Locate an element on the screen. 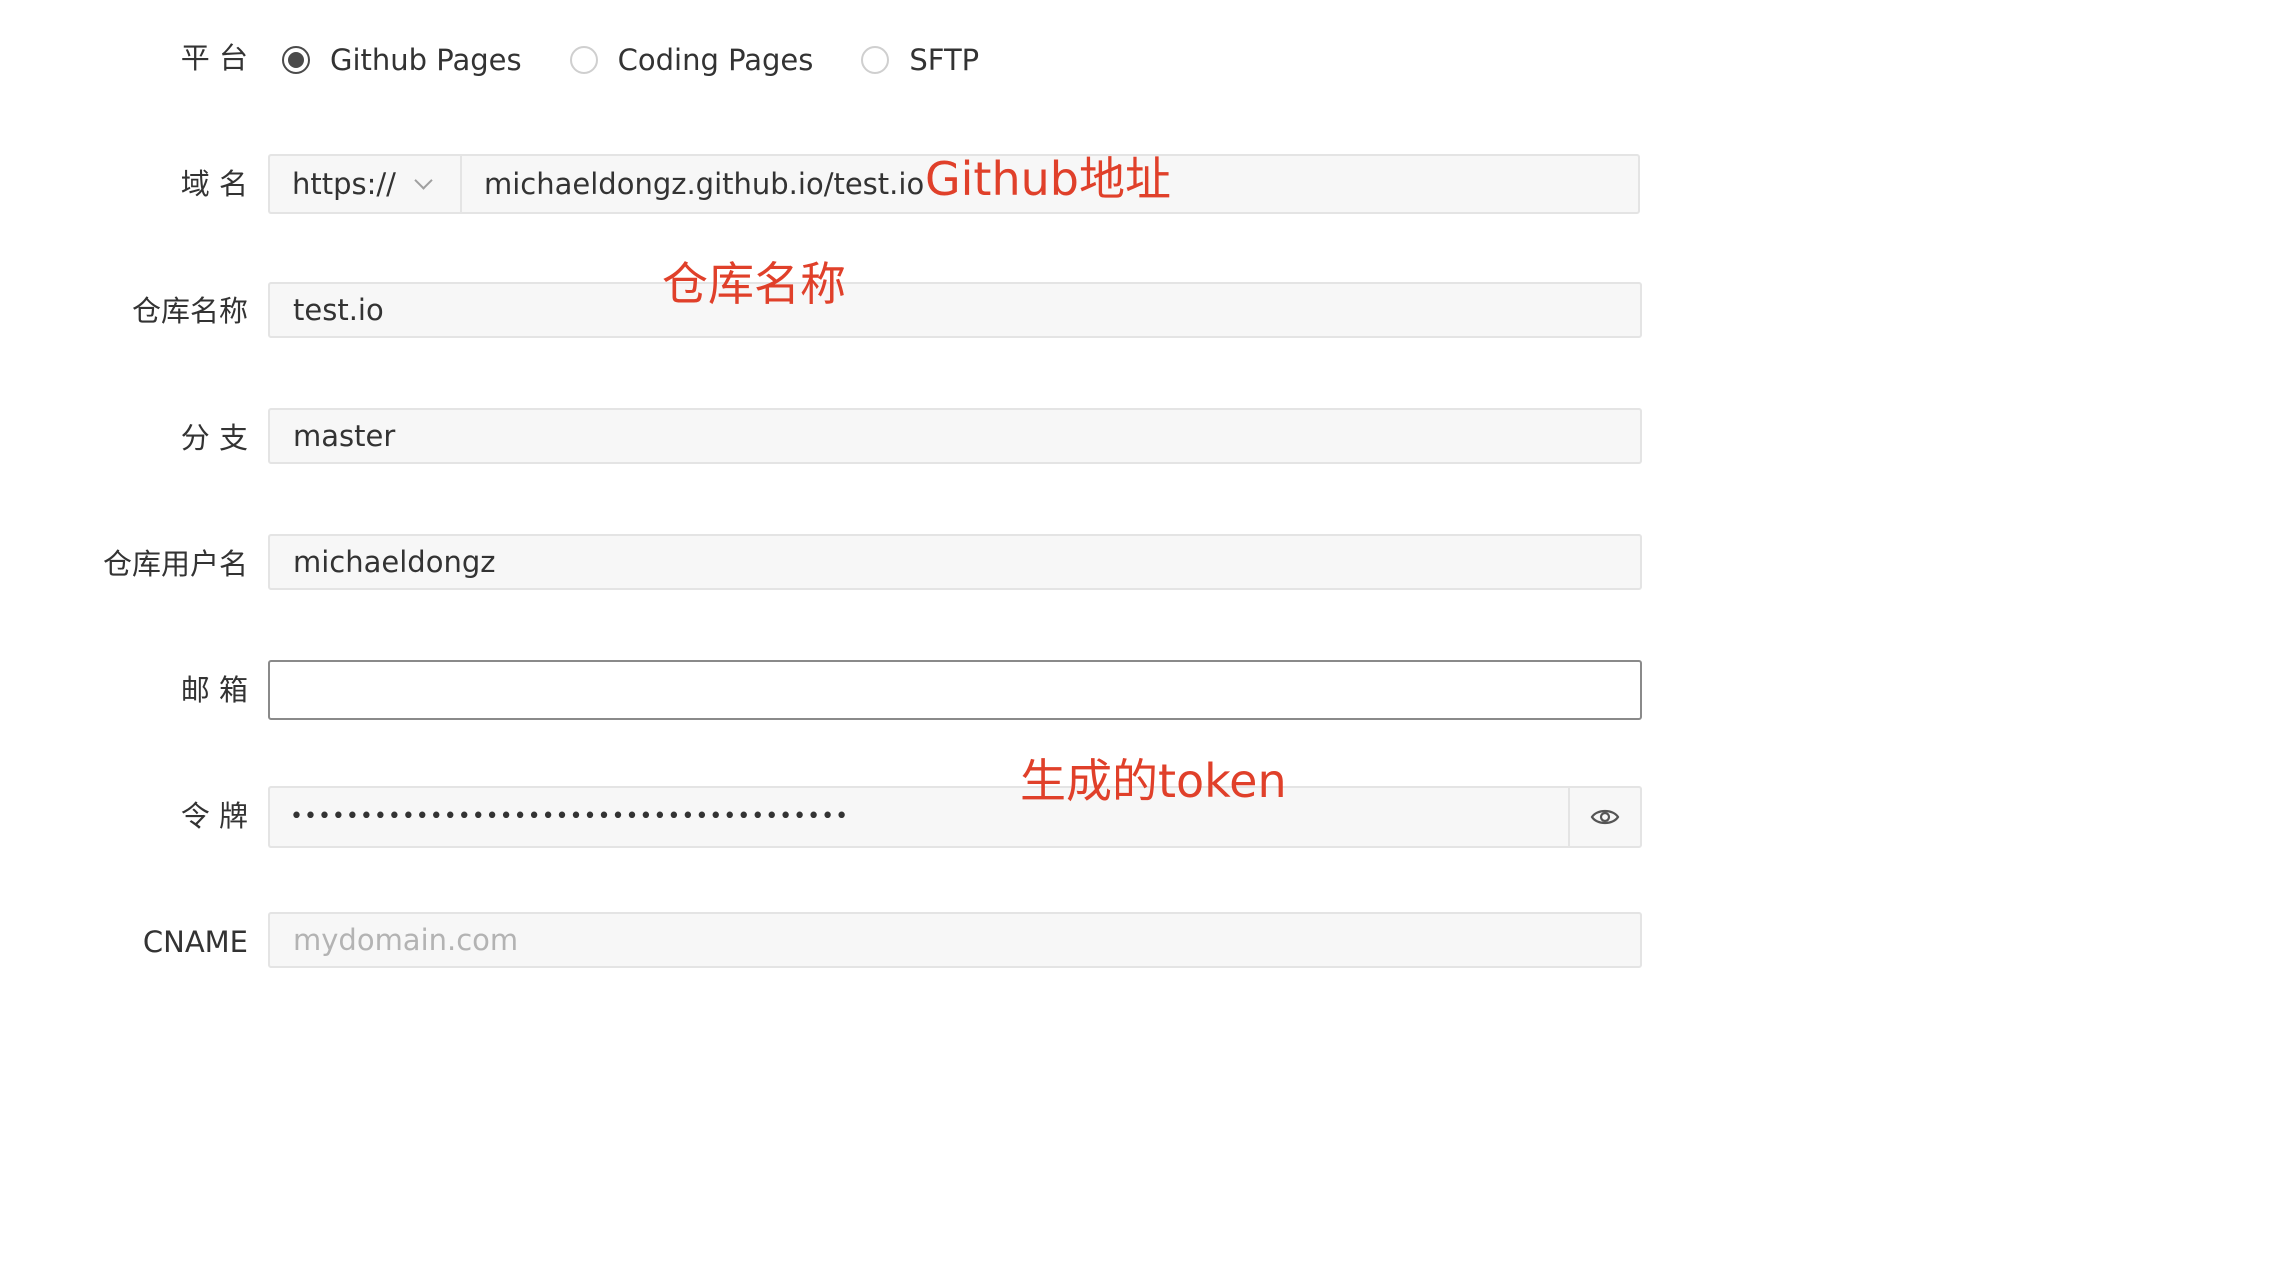  repo-name-input: test.io is located at coordinates (955, 310).